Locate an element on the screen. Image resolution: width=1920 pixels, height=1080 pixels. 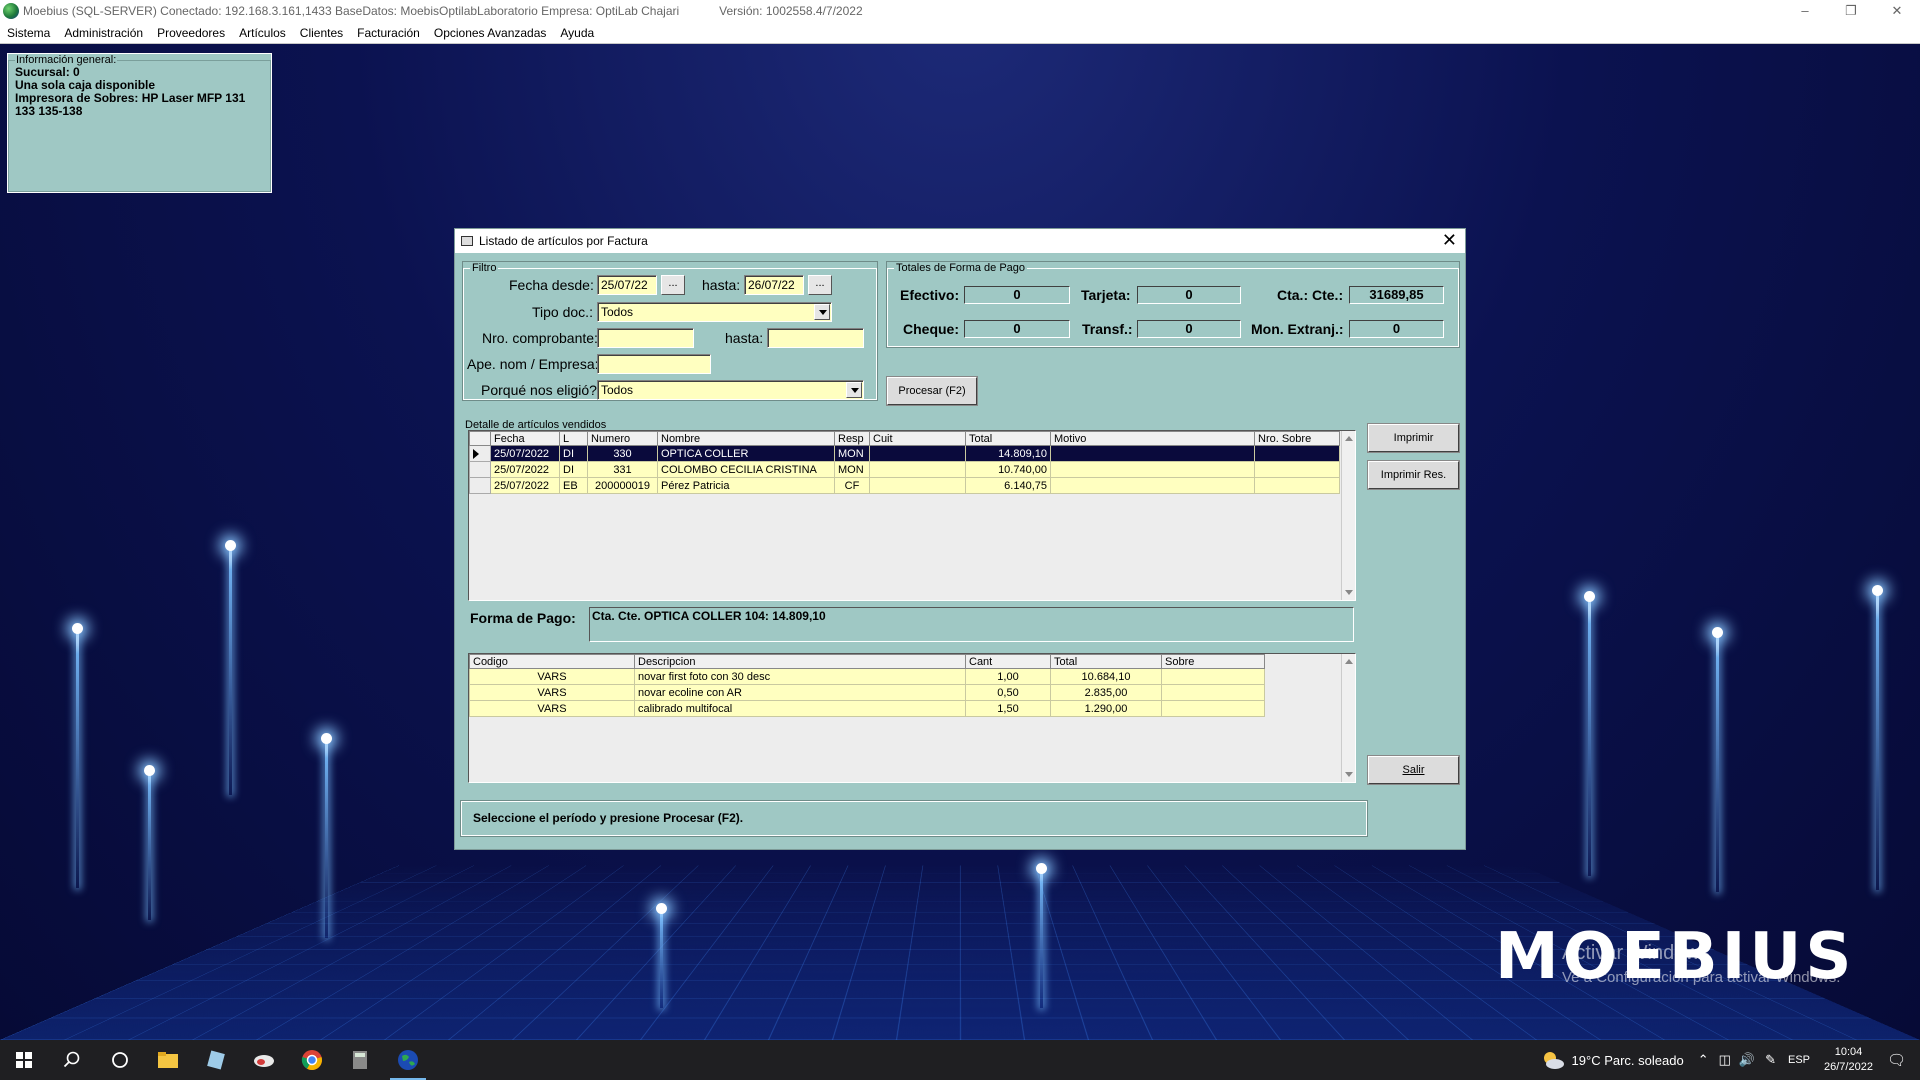
col-cant: Cant is located at coordinates (1008, 661).